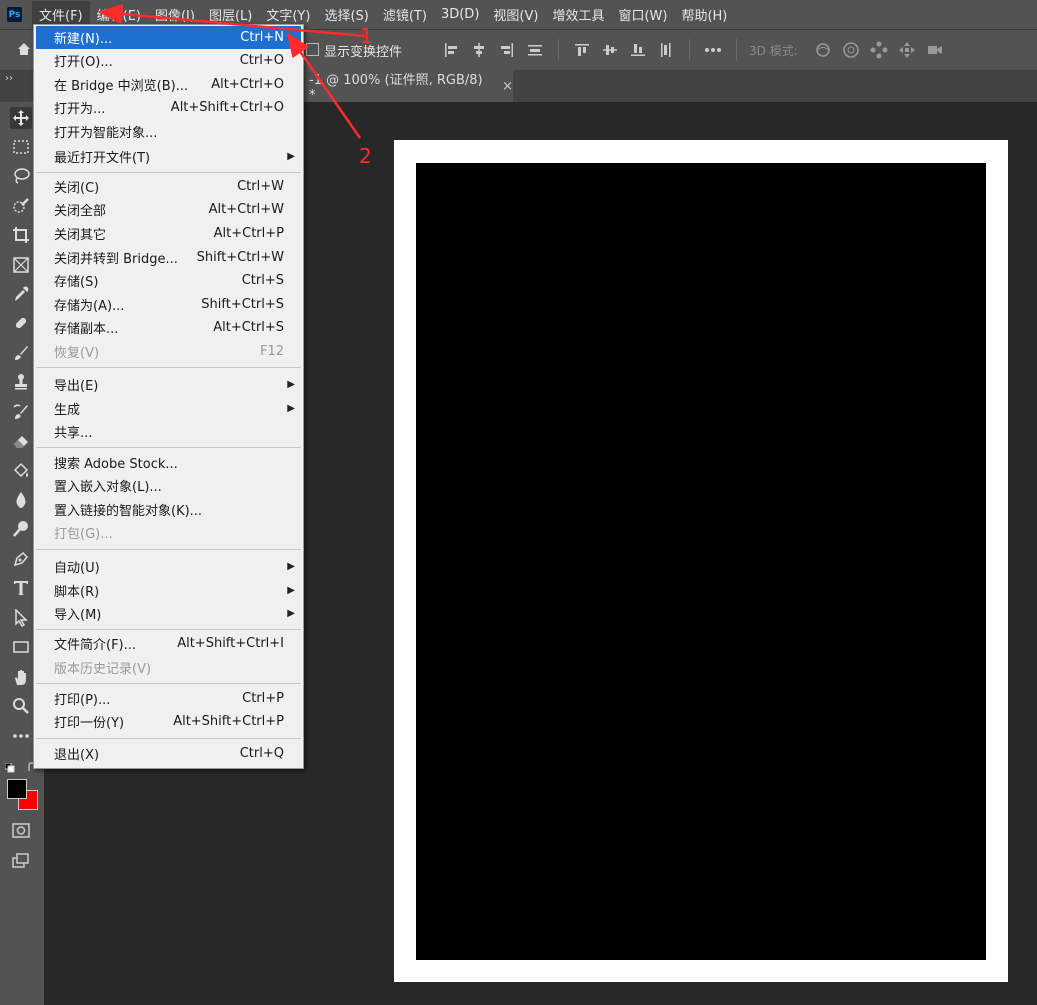 The width and height of the screenshot is (1037, 1005). Describe the element at coordinates (168, 186) in the screenshot. I see `menu-item-close: 关闭(C) Ctrl+W` at that location.